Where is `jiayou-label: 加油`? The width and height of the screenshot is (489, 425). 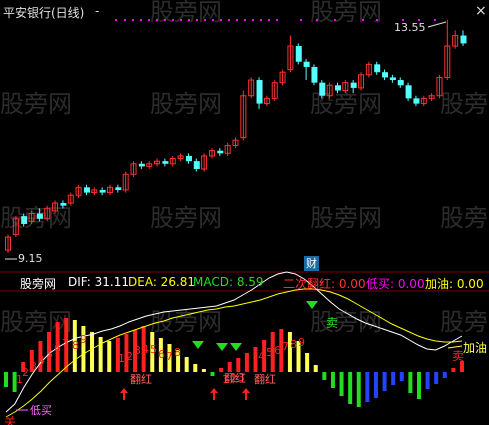
jiayou-label: 加油 is located at coordinates (475, 348).